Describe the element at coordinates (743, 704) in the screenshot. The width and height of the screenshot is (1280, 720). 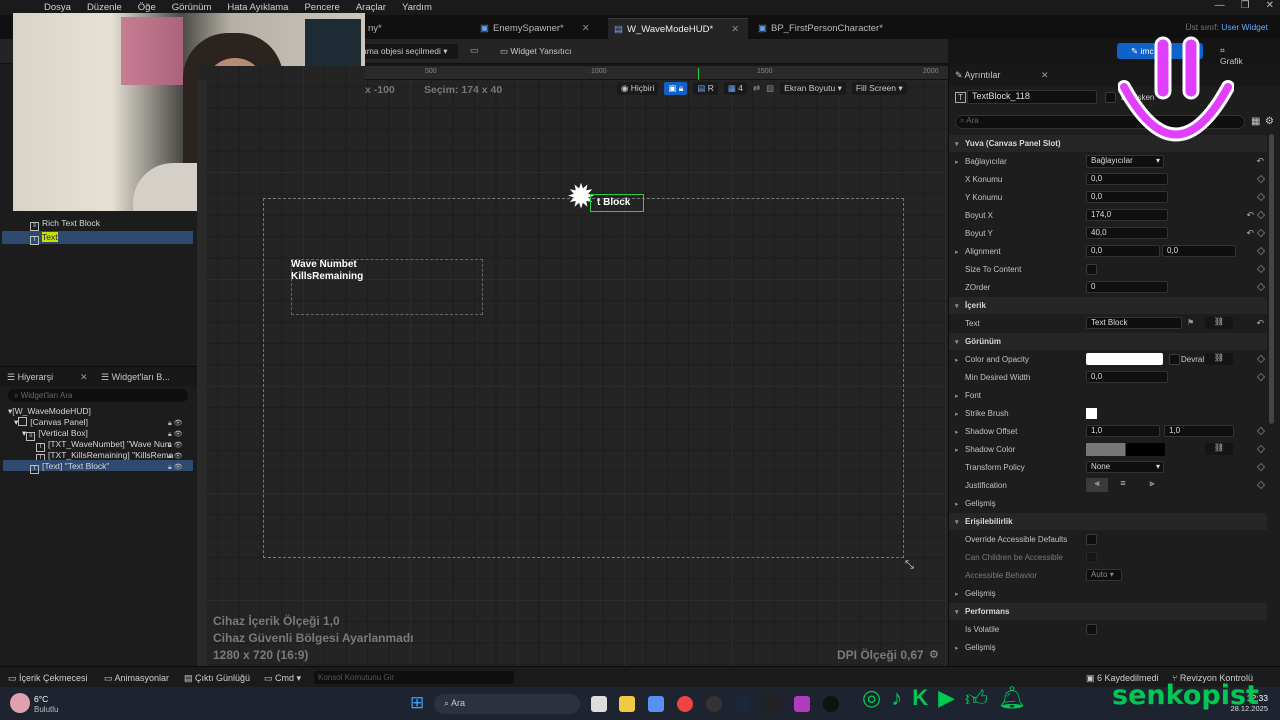
I see `steam-icon` at that location.